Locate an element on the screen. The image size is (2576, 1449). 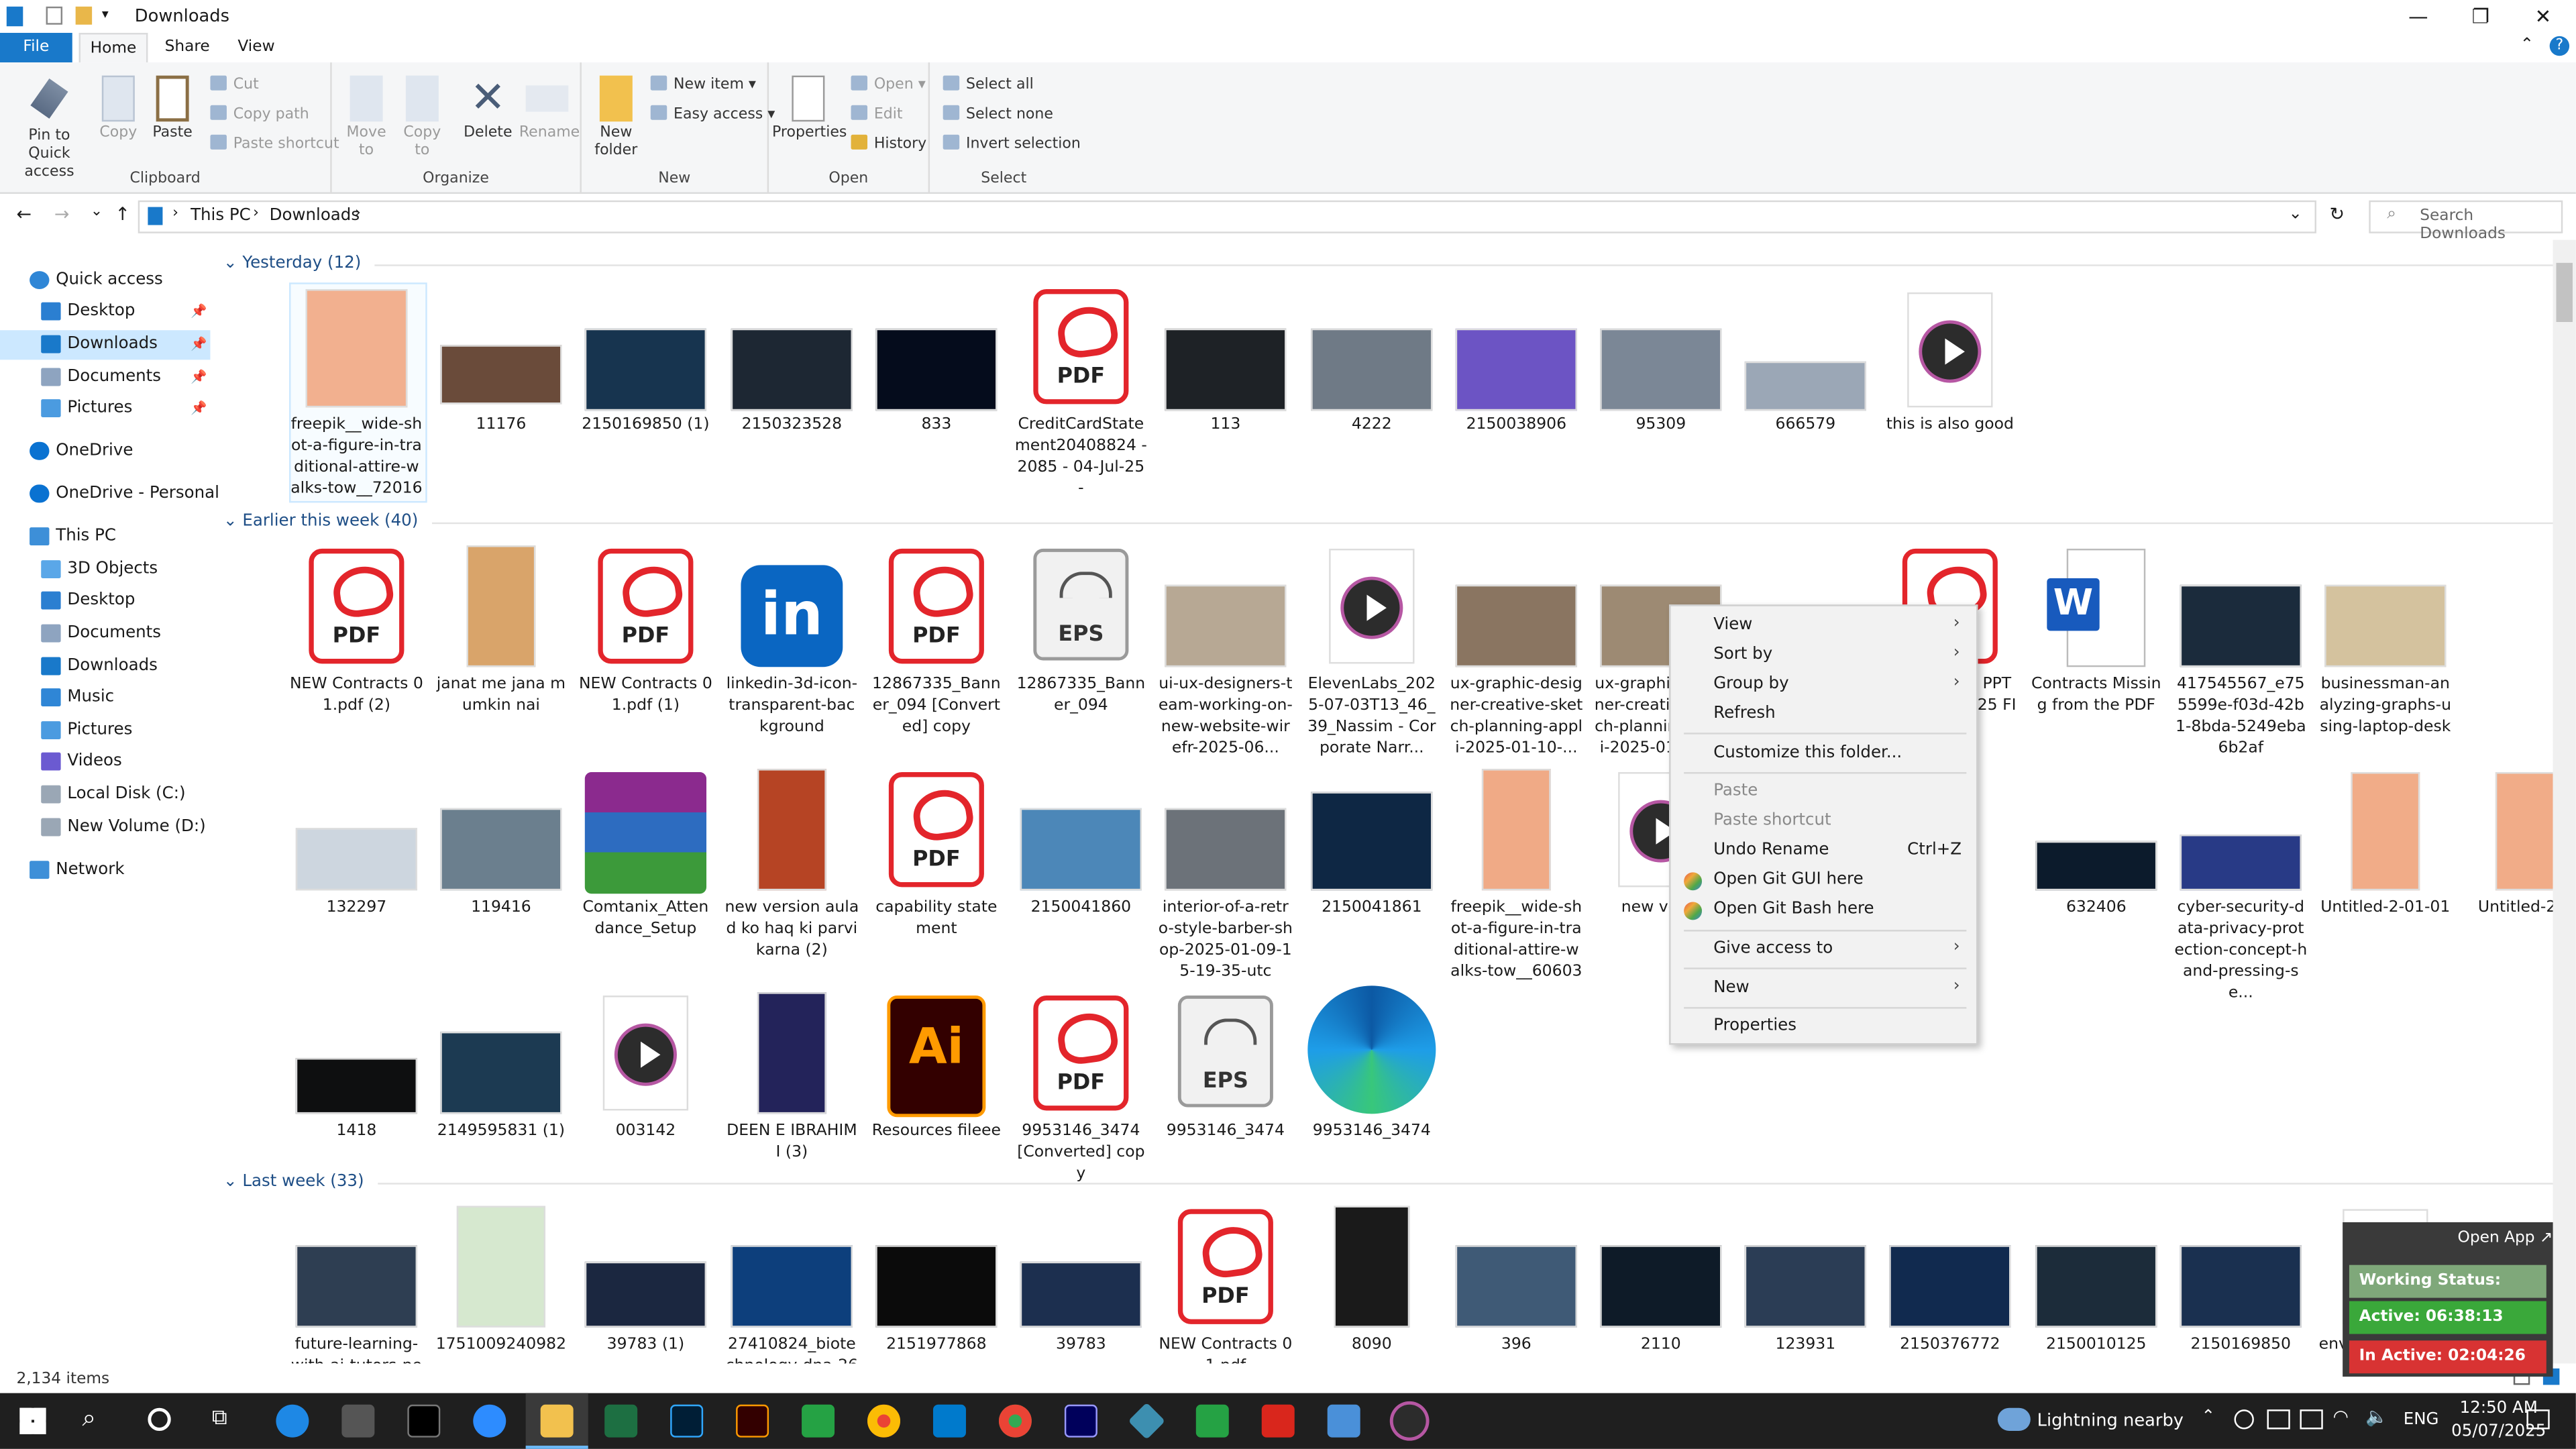
file-item: envato_video_gen_Jun_26 is located at coordinates (2385, 802).